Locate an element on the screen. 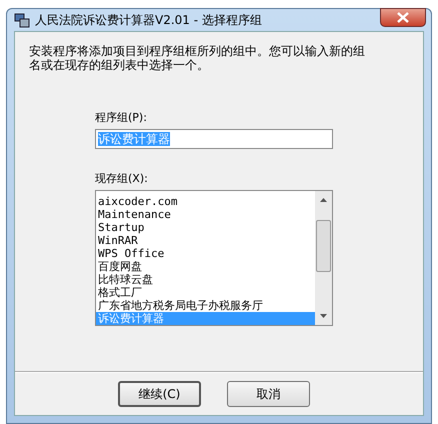 Image resolution: width=438 pixels, height=424 pixels. list-item: Startup is located at coordinates (205, 227).